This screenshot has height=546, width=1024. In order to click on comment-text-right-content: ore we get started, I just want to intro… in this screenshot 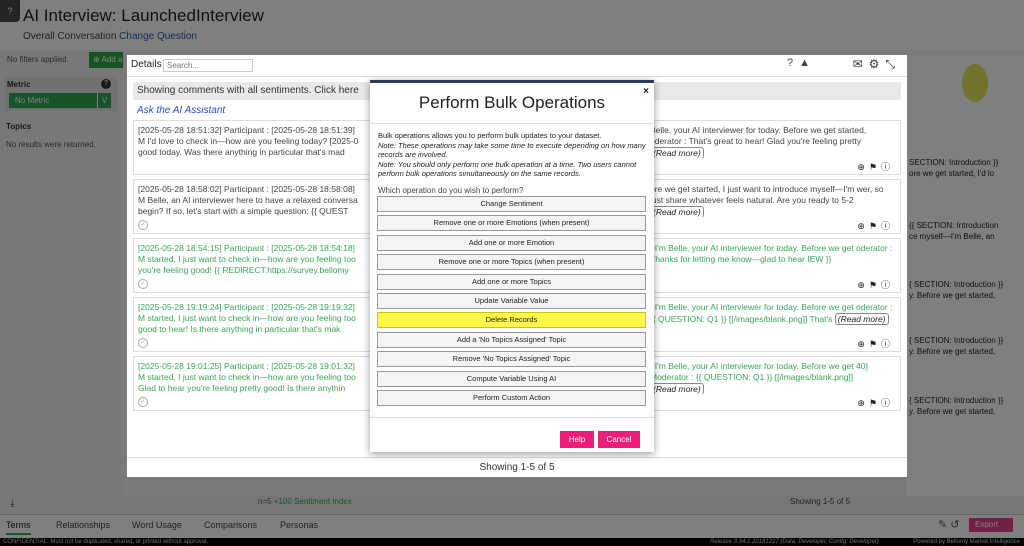, I will do `click(767, 194)`.